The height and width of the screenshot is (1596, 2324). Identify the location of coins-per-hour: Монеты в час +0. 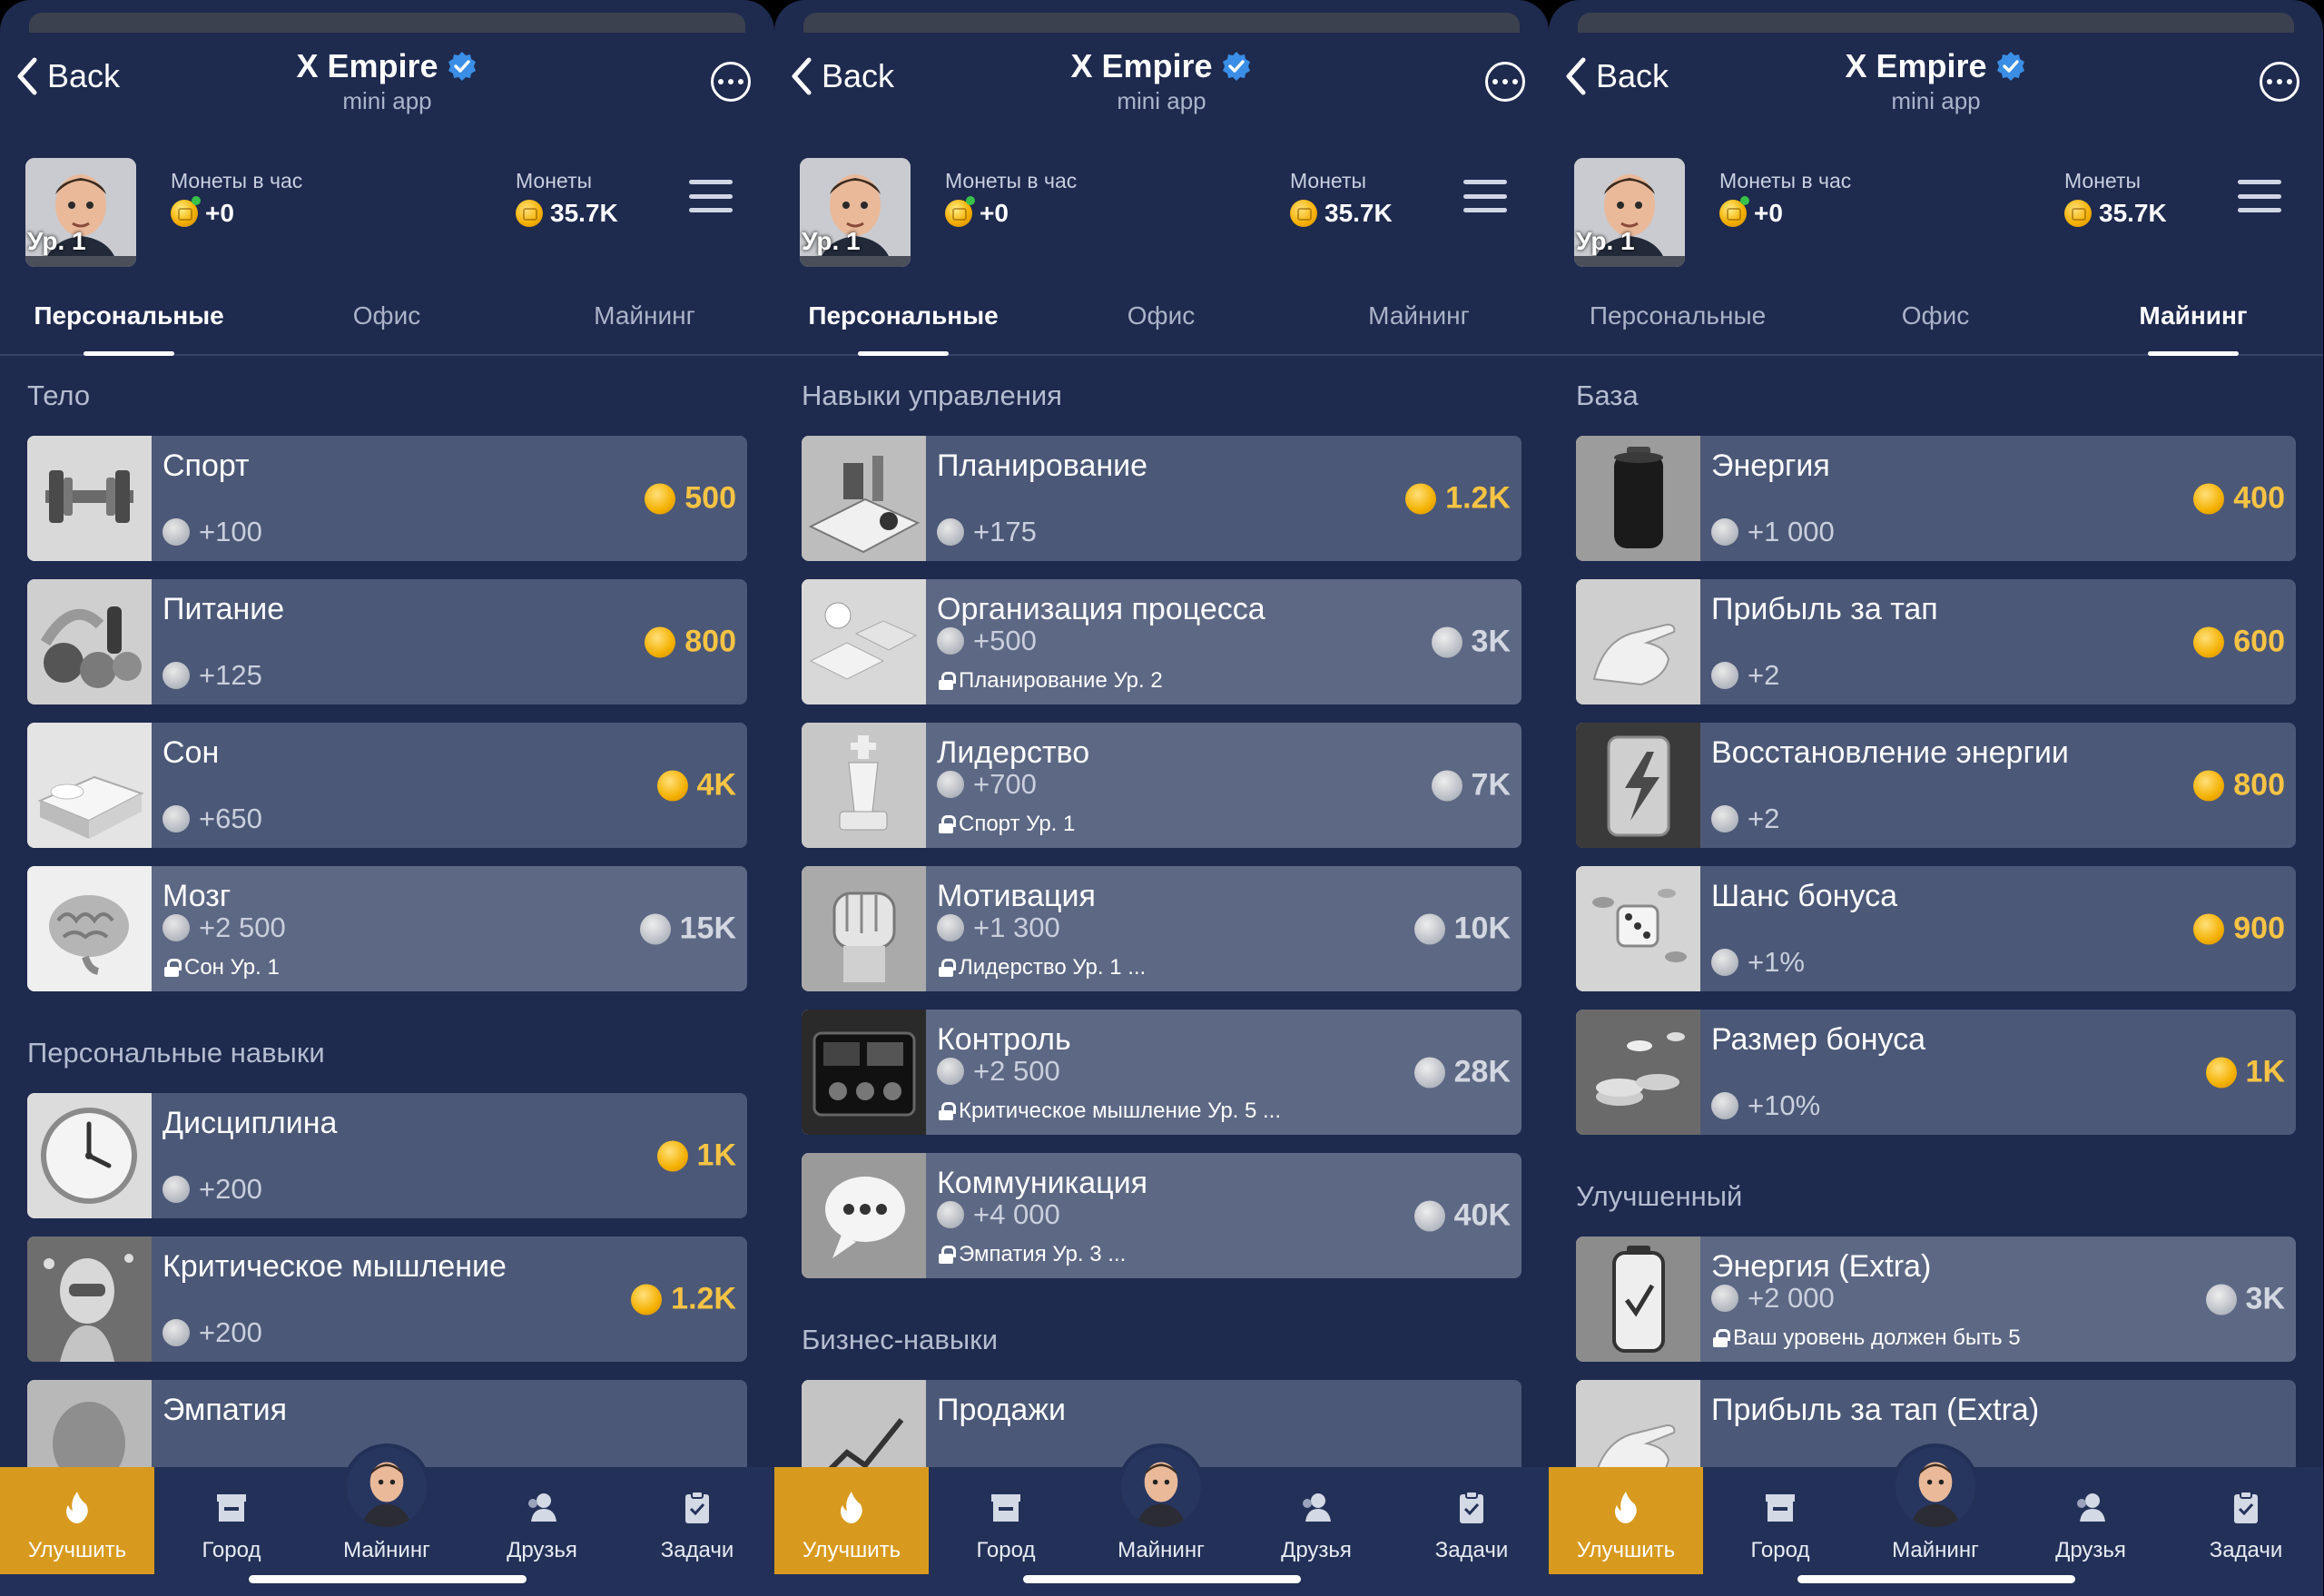
(236, 198).